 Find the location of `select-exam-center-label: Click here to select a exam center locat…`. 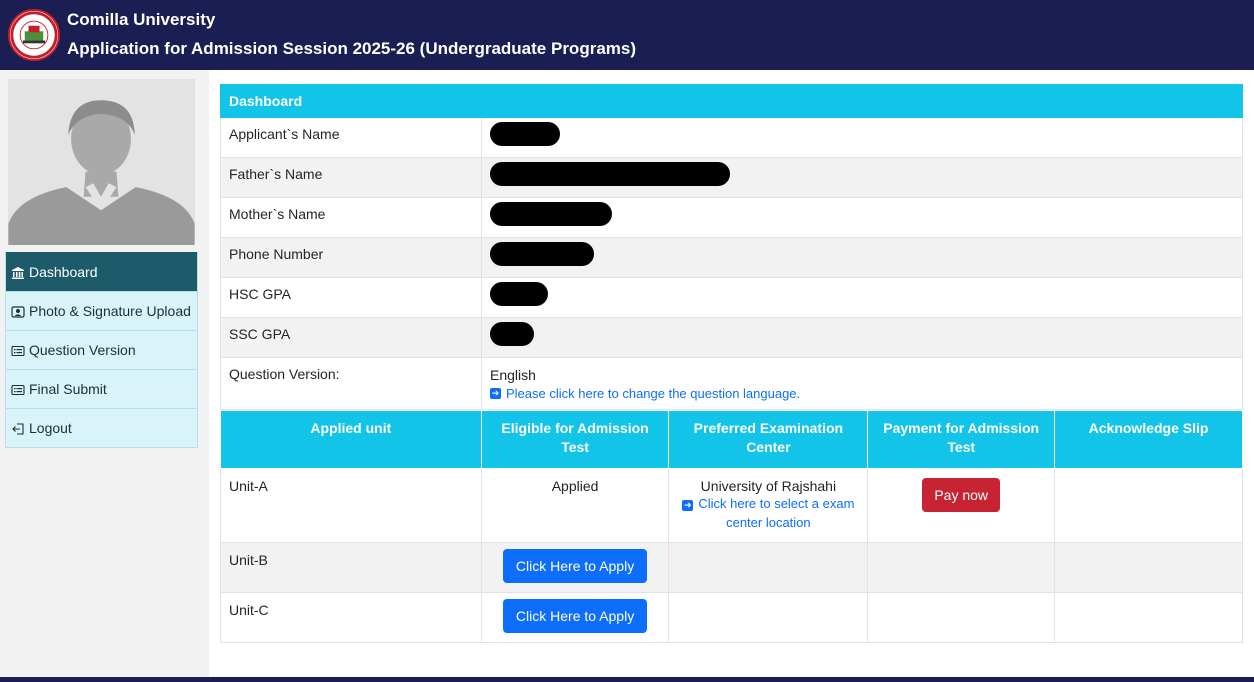

select-exam-center-label: Click here to select a exam center locat… is located at coordinates (776, 513).